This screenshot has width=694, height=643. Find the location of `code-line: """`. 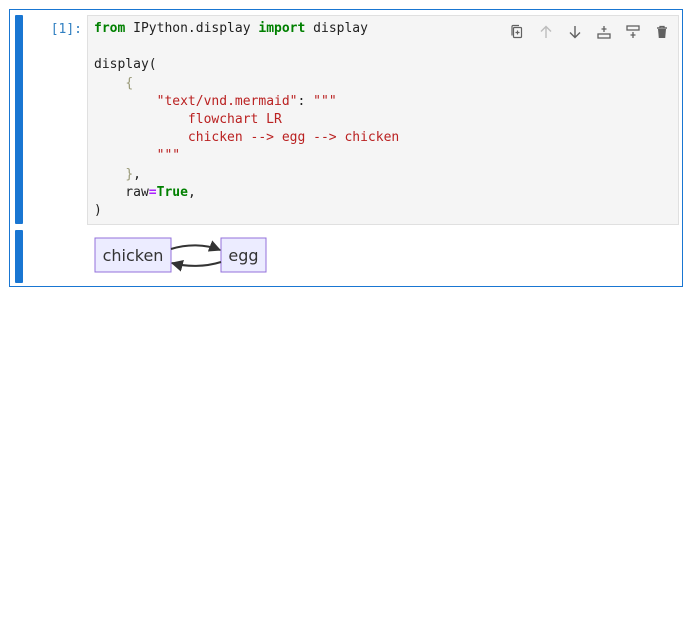

code-line: """ is located at coordinates (246, 156).